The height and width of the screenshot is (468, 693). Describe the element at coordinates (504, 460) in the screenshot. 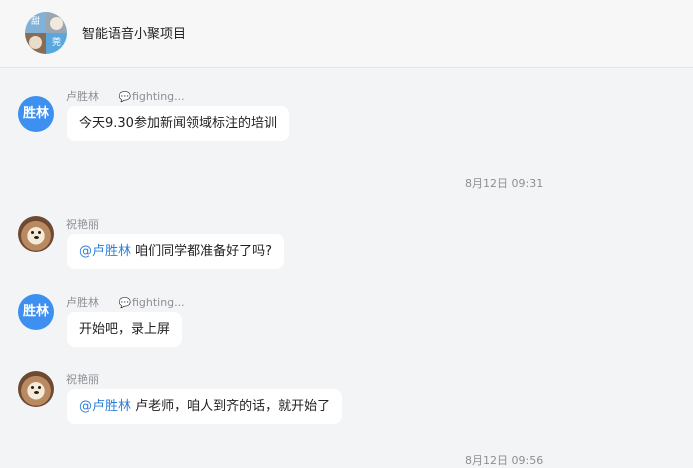

I see `timestamp: 8月12日 09:56` at that location.